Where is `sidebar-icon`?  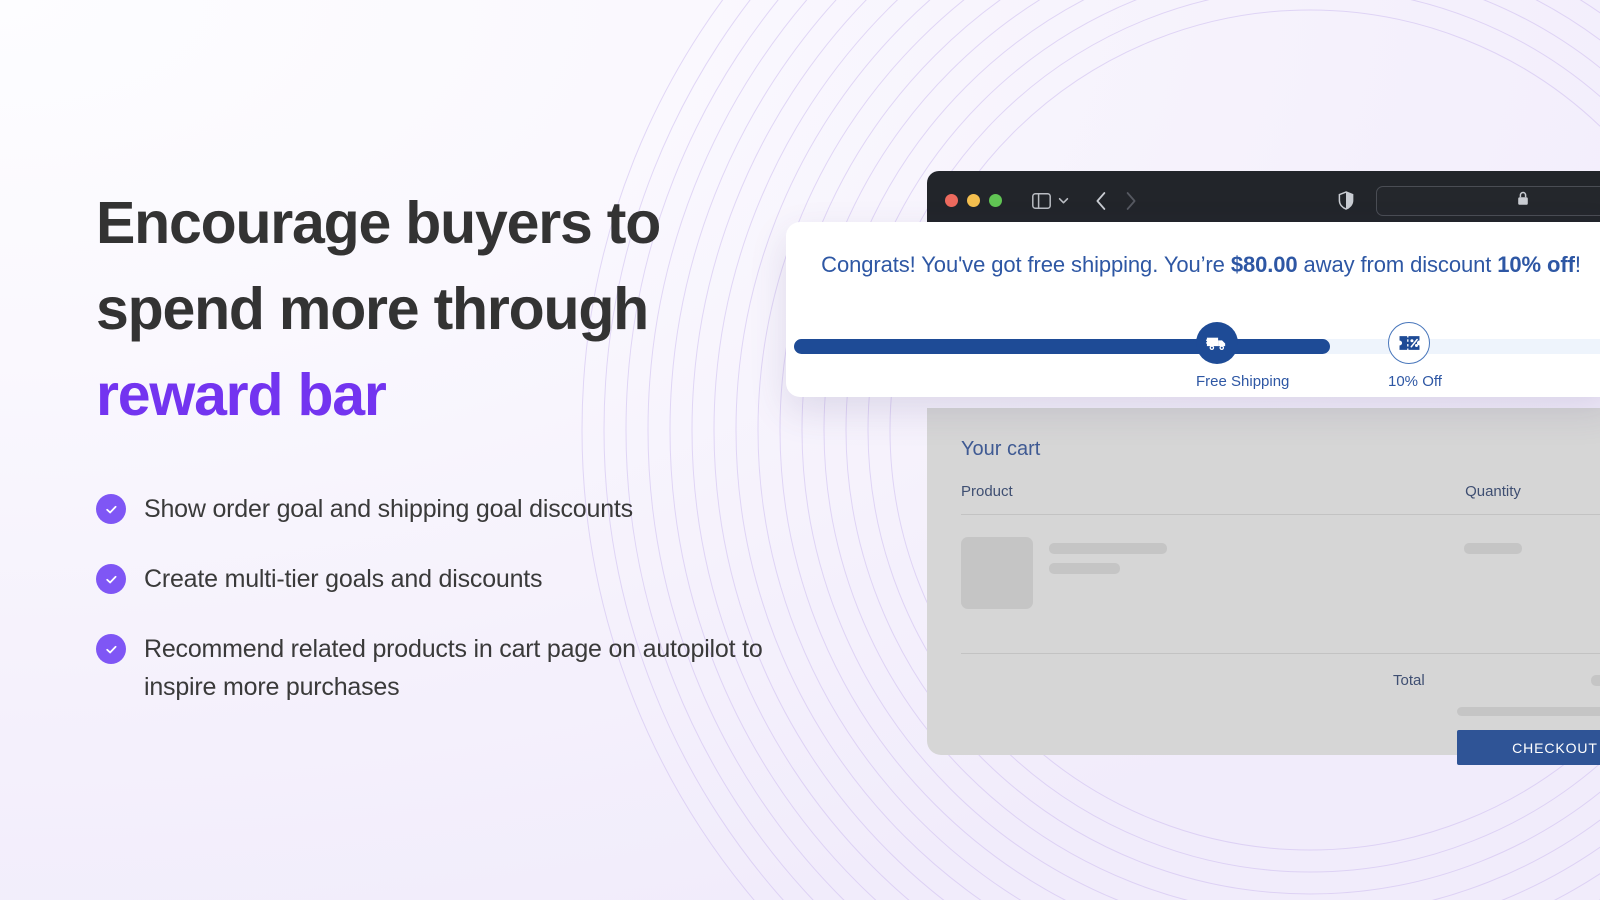
sidebar-icon is located at coordinates (1041, 200).